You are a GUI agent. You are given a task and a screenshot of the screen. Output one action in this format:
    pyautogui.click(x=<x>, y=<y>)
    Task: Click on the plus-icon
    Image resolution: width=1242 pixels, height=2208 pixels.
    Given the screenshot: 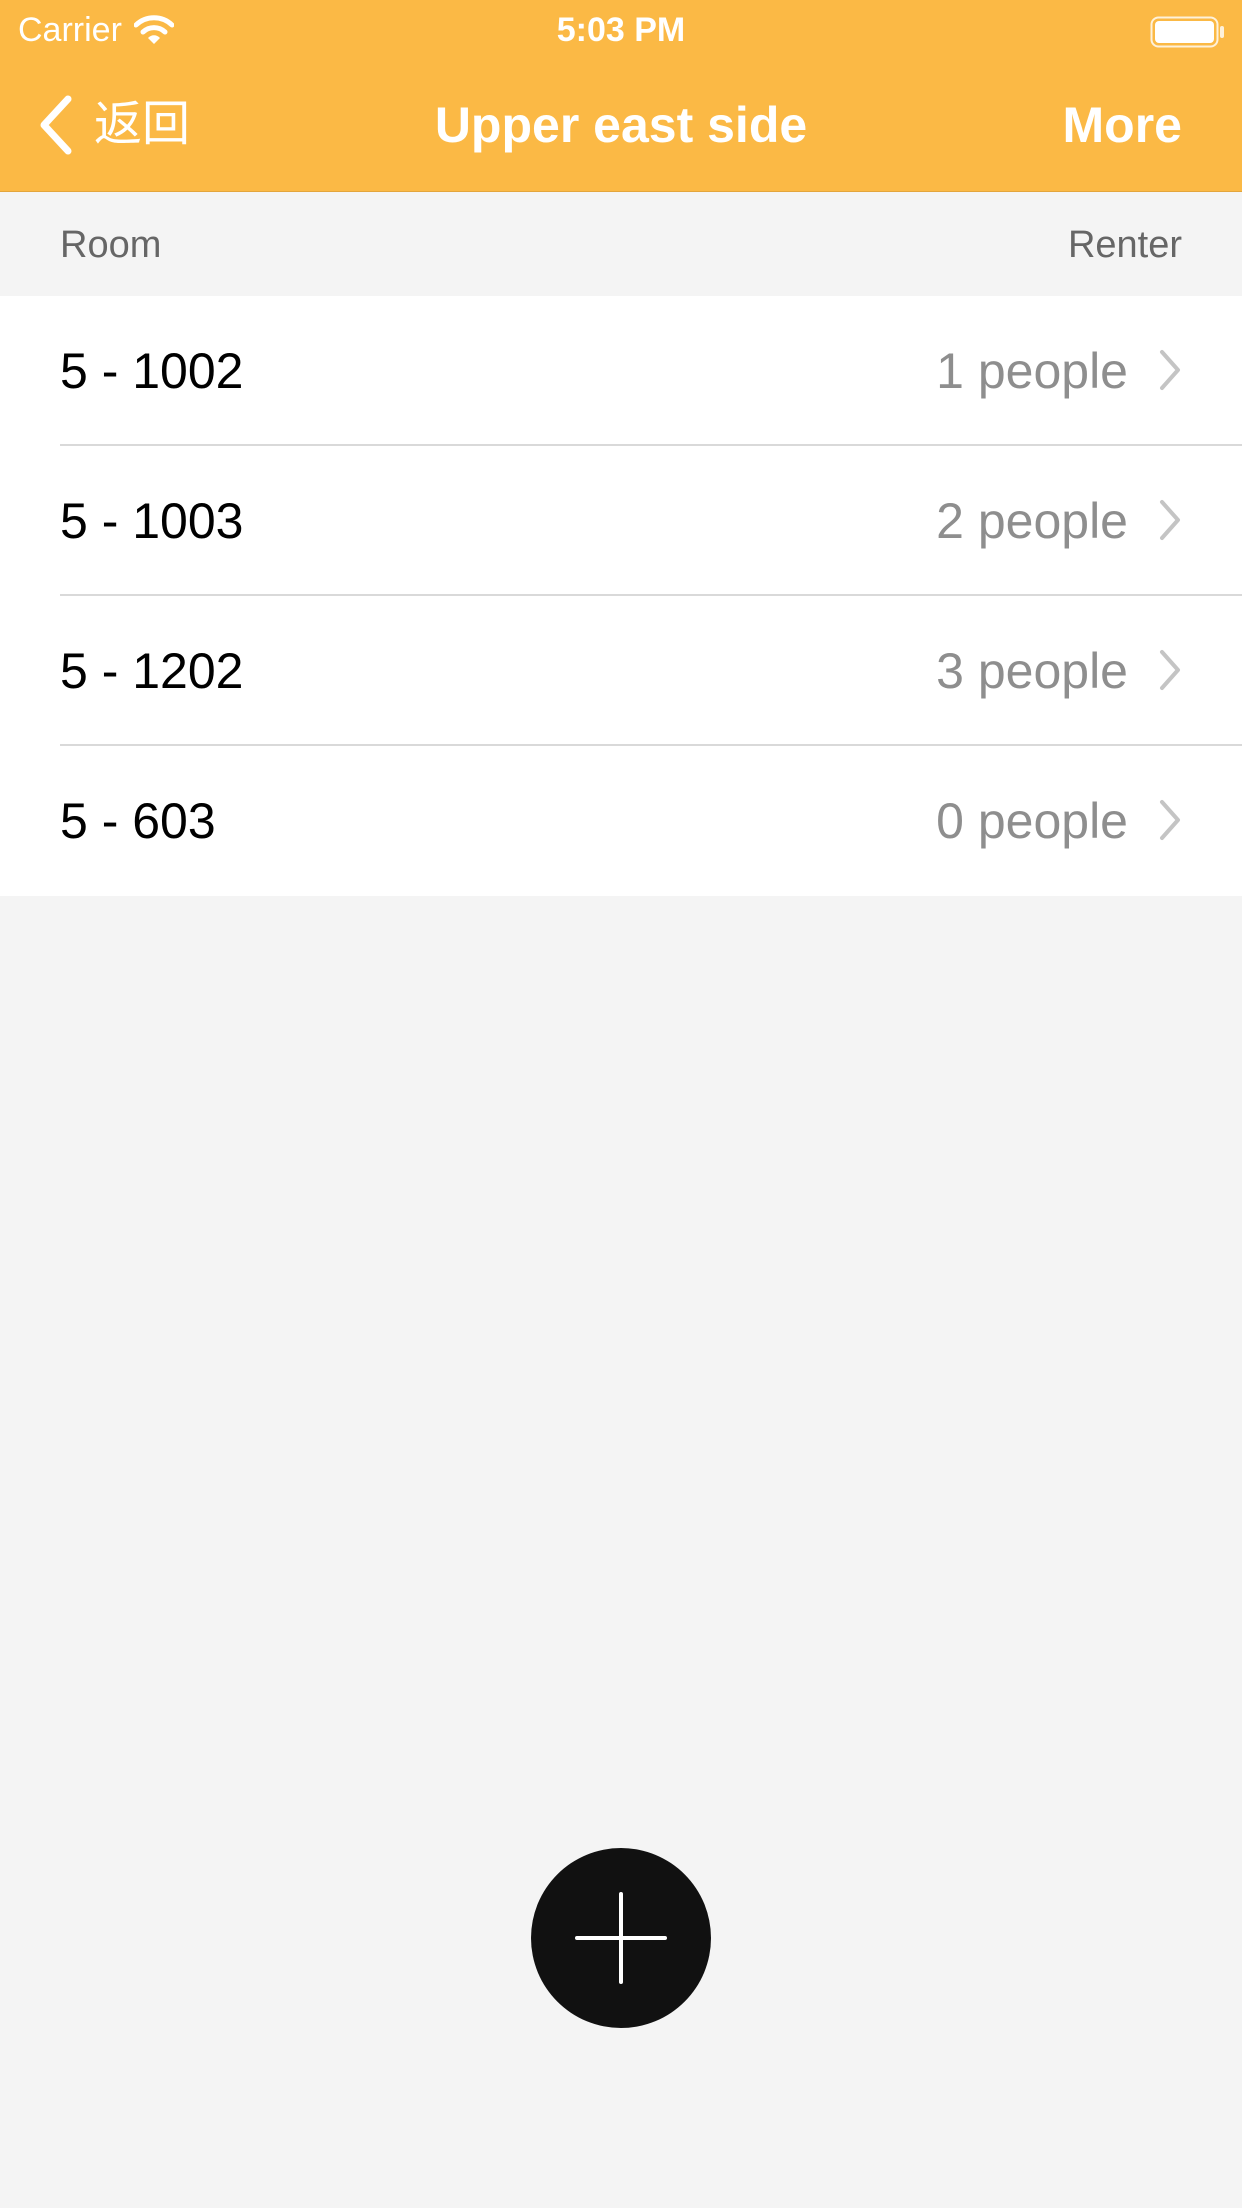 What is the action you would take?
    pyautogui.click(x=621, y=1938)
    